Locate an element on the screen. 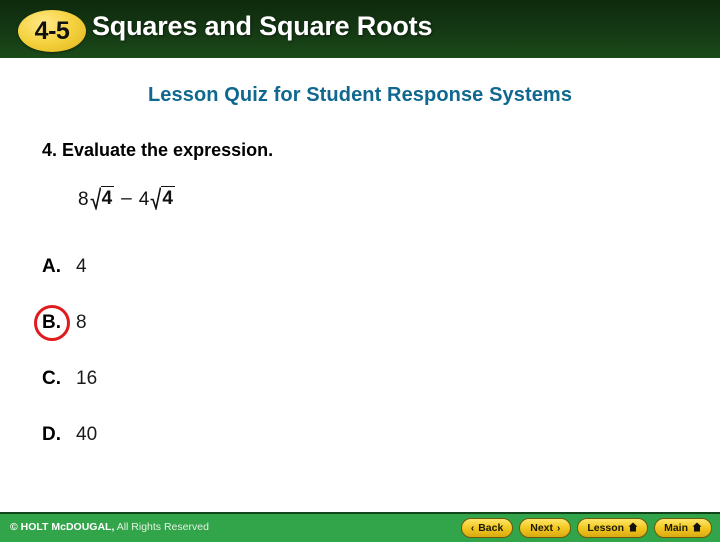 This screenshot has height=542, width=720. radical-sign-2: 4 is located at coordinates (162, 198).